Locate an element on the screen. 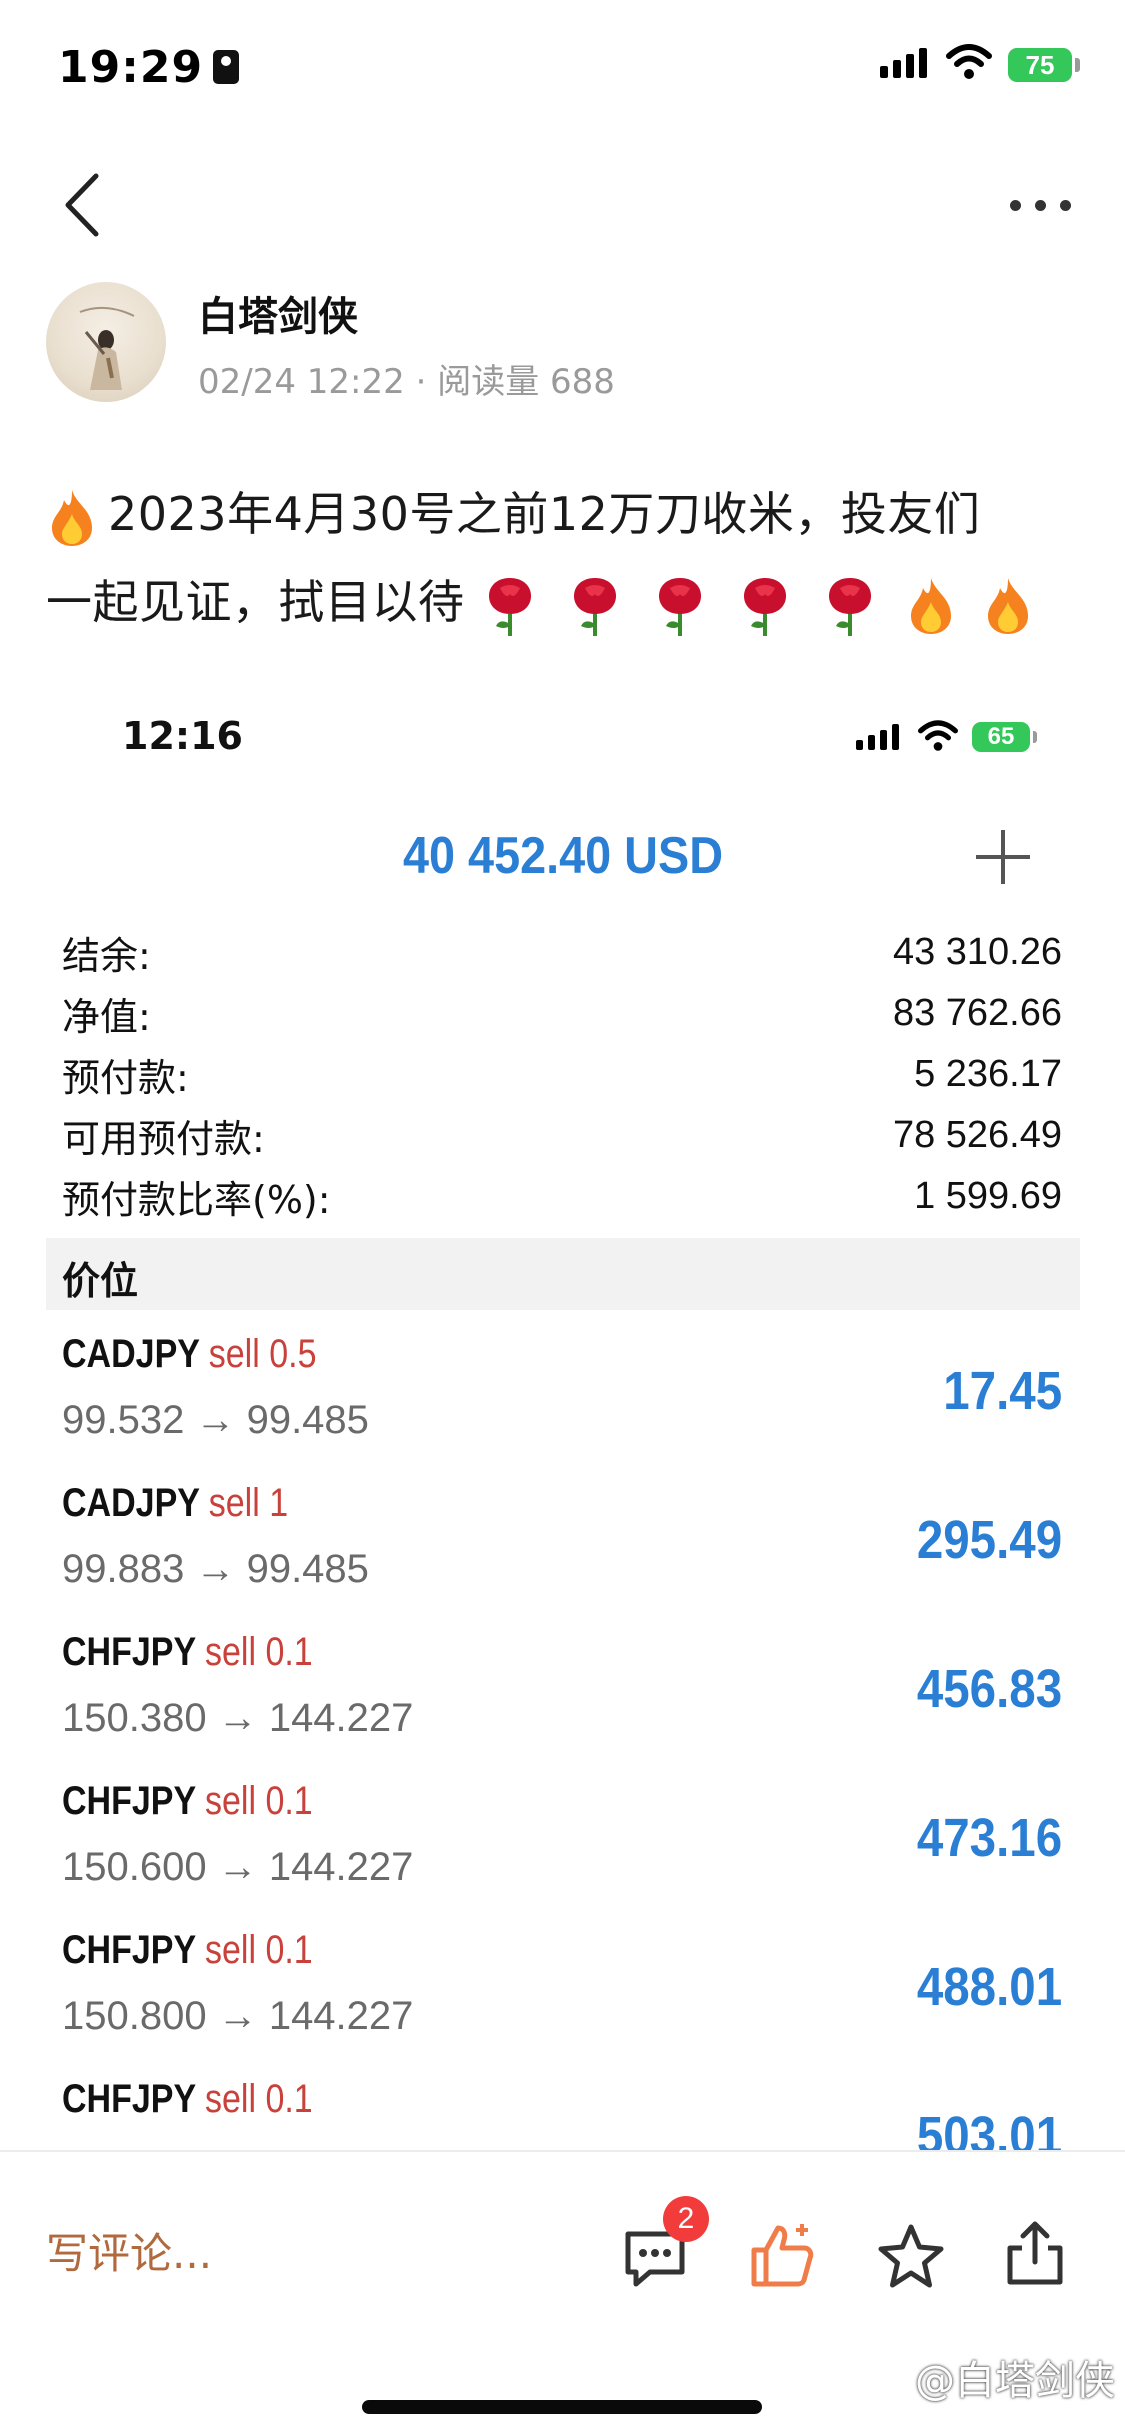 This screenshot has width=1125, height=2436. embedded-battery-level: 65 is located at coordinates (1001, 737).